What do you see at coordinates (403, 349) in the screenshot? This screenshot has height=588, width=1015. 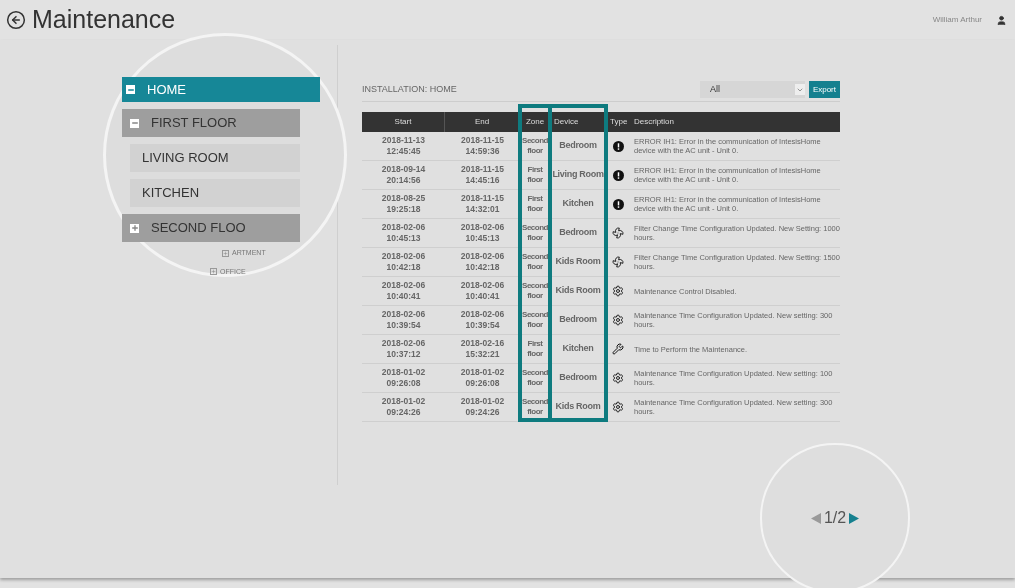 I see `table-cell-text: 2018-02-06 10:37:12` at bounding box center [403, 349].